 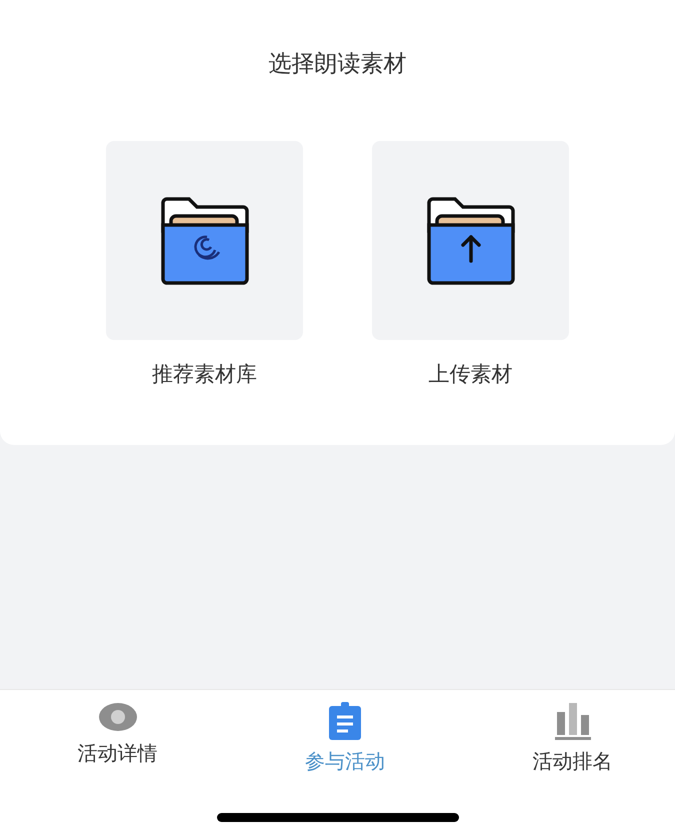 I want to click on option-label: 上传素材, so click(x=470, y=374).